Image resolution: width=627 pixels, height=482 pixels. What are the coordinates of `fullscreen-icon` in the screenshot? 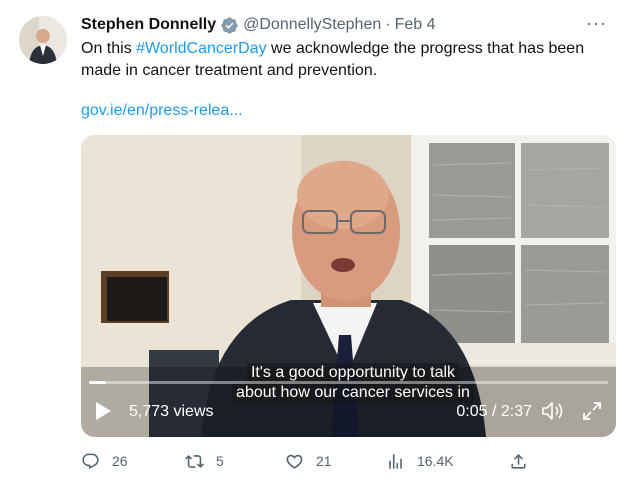 It's located at (592, 411).